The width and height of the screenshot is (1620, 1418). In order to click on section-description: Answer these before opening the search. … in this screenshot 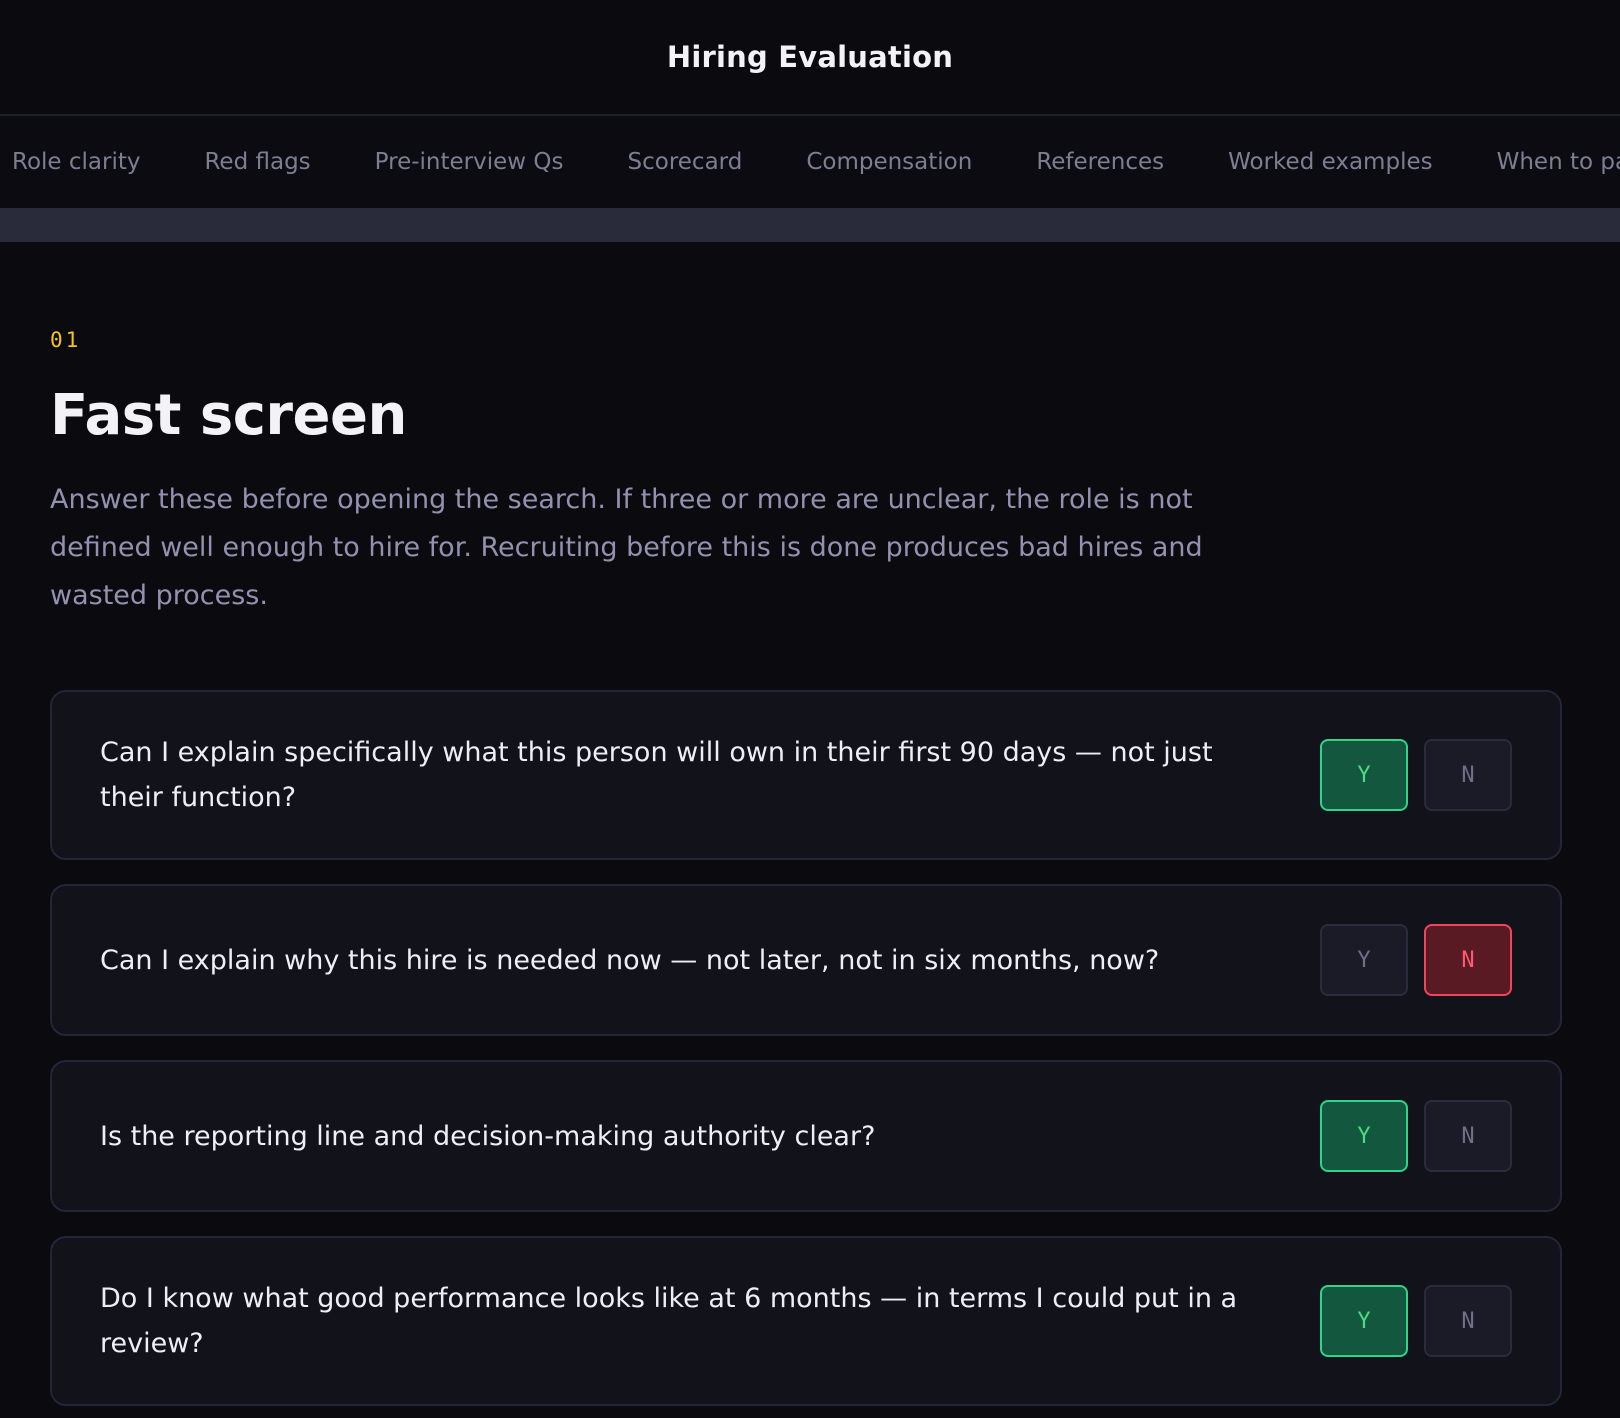, I will do `click(626, 547)`.